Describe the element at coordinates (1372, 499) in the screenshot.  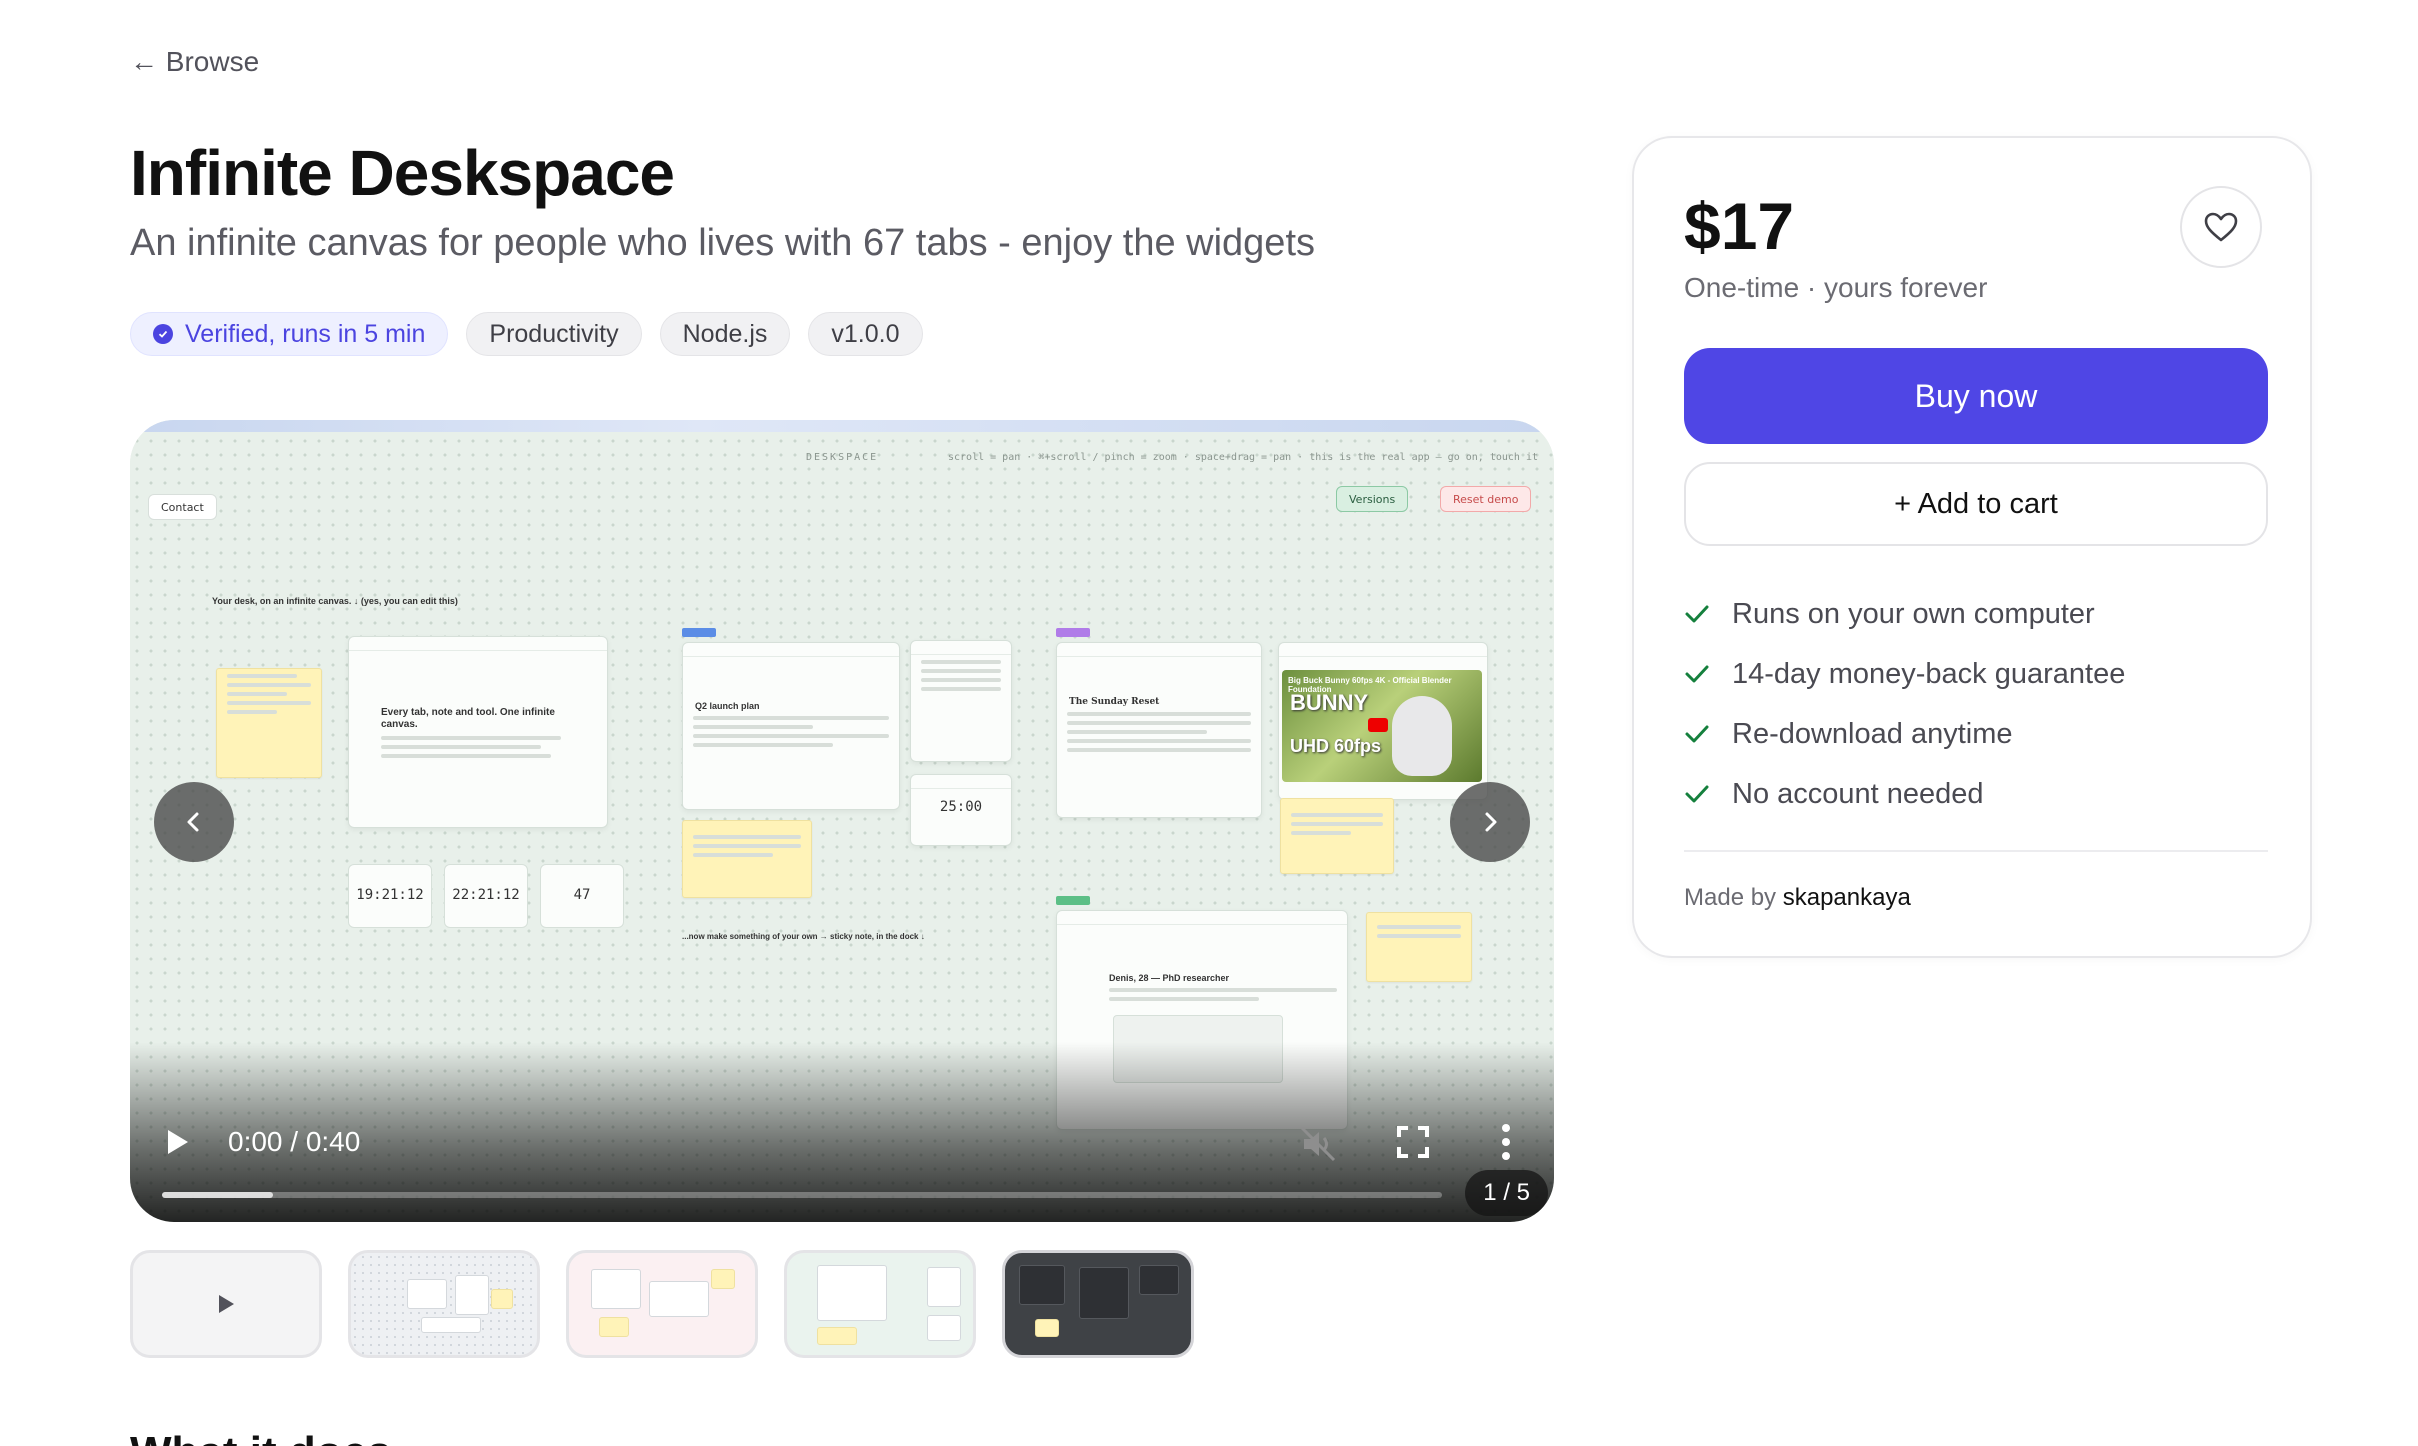
I see `preview-versions-chip: Versions` at that location.